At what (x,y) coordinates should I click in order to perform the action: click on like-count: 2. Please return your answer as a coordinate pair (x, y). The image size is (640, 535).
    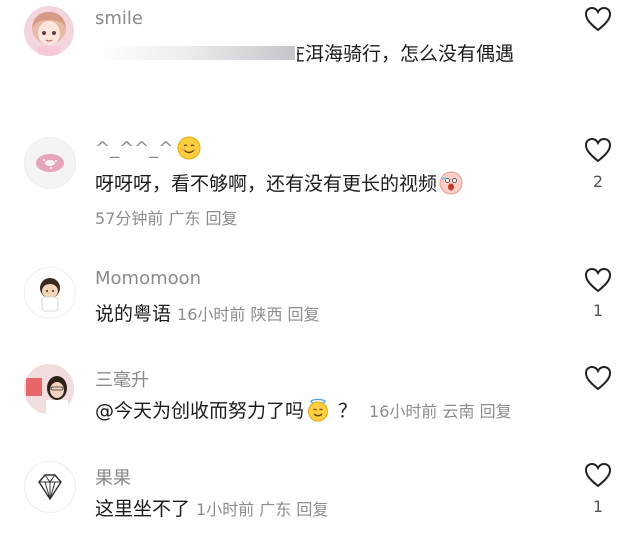
    Looking at the image, I should click on (598, 181).